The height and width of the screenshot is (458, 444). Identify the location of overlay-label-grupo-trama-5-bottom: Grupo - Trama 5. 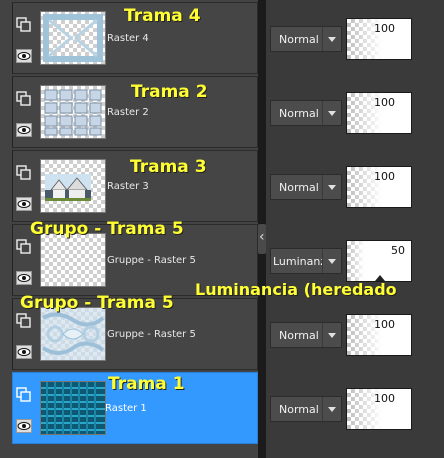
(97, 303).